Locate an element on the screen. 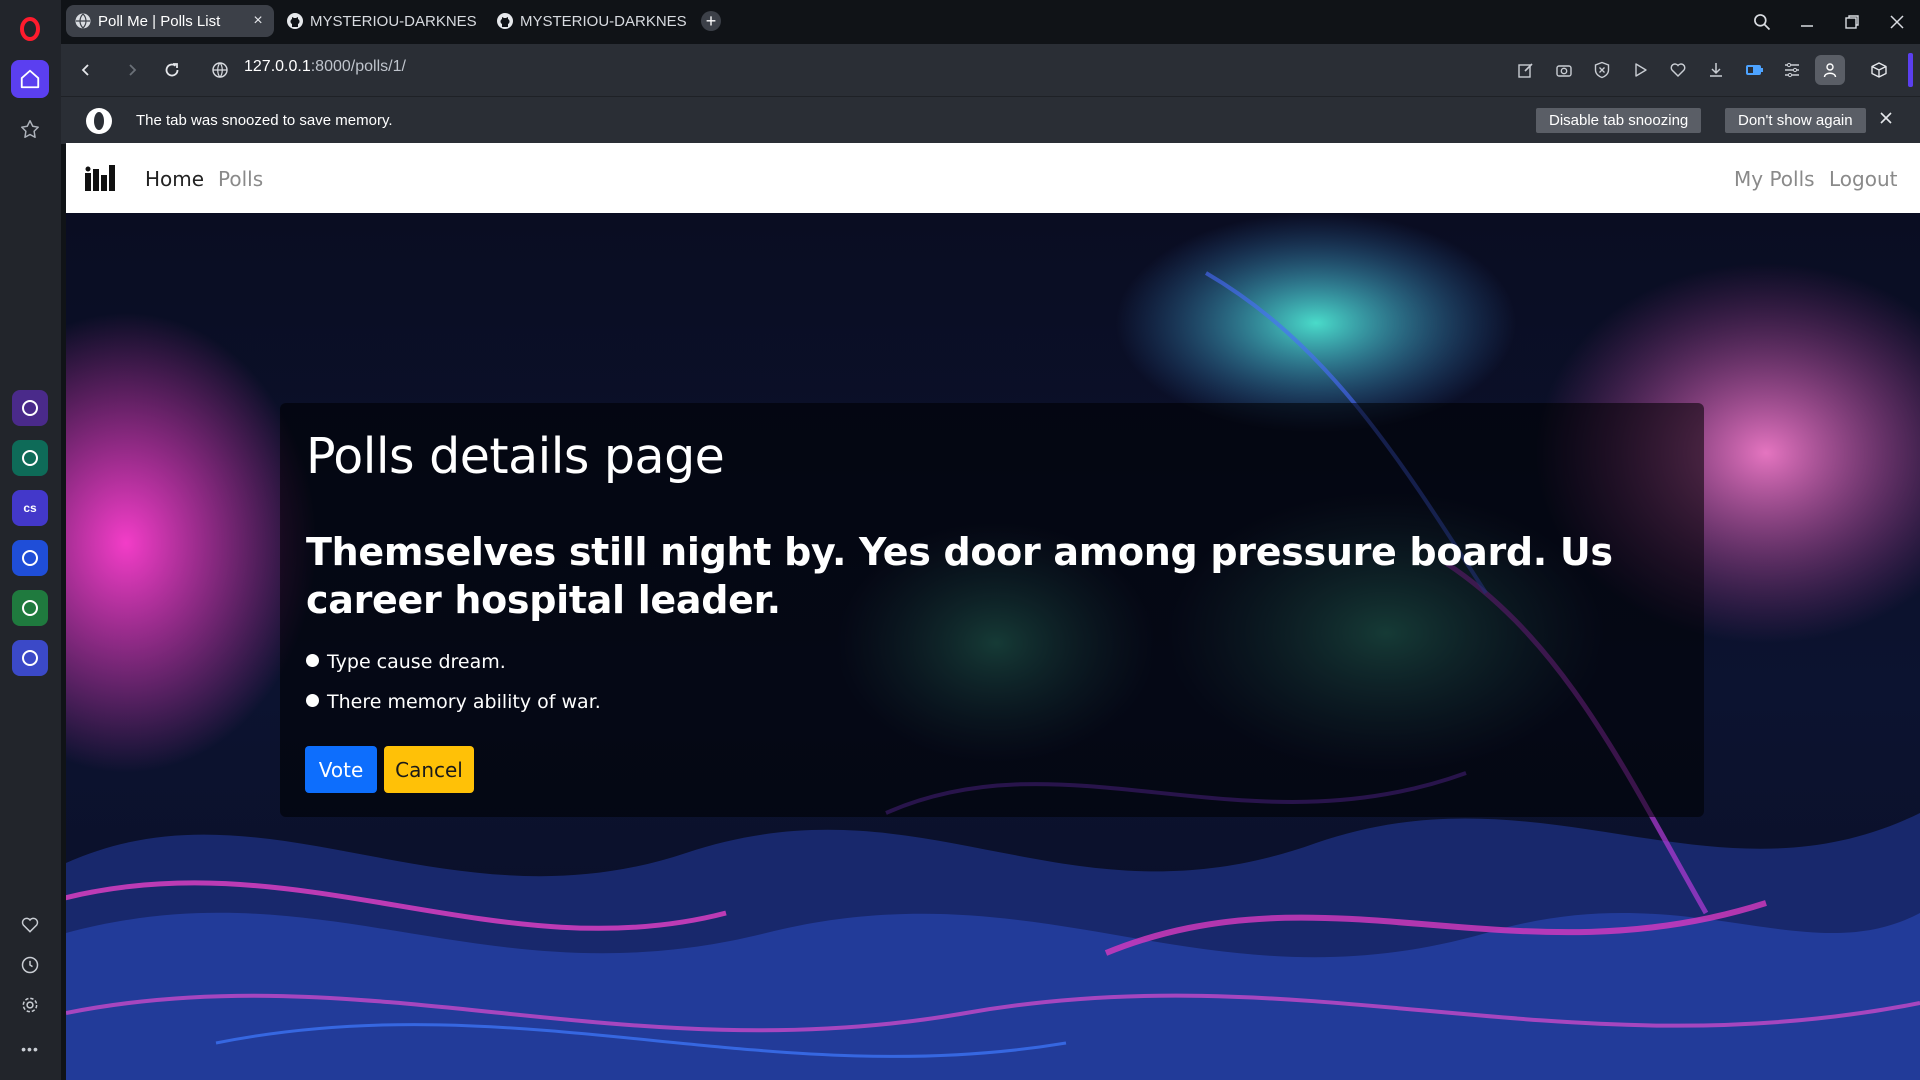  reload-icon is located at coordinates (172, 70).